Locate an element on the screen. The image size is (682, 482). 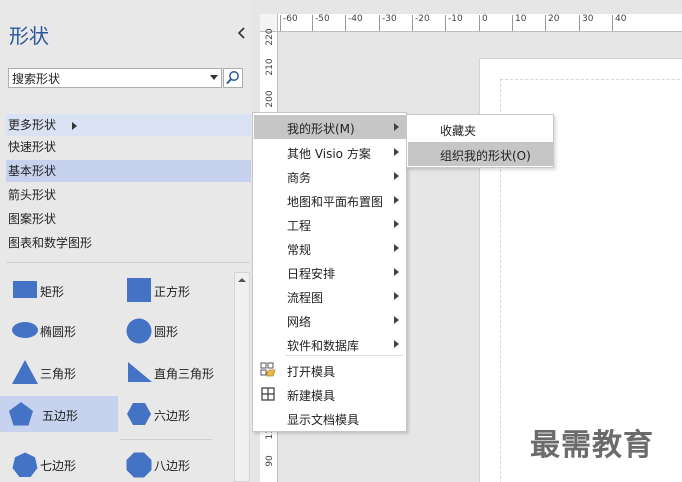
stencil-label: 箭头形状 is located at coordinates (32, 195).